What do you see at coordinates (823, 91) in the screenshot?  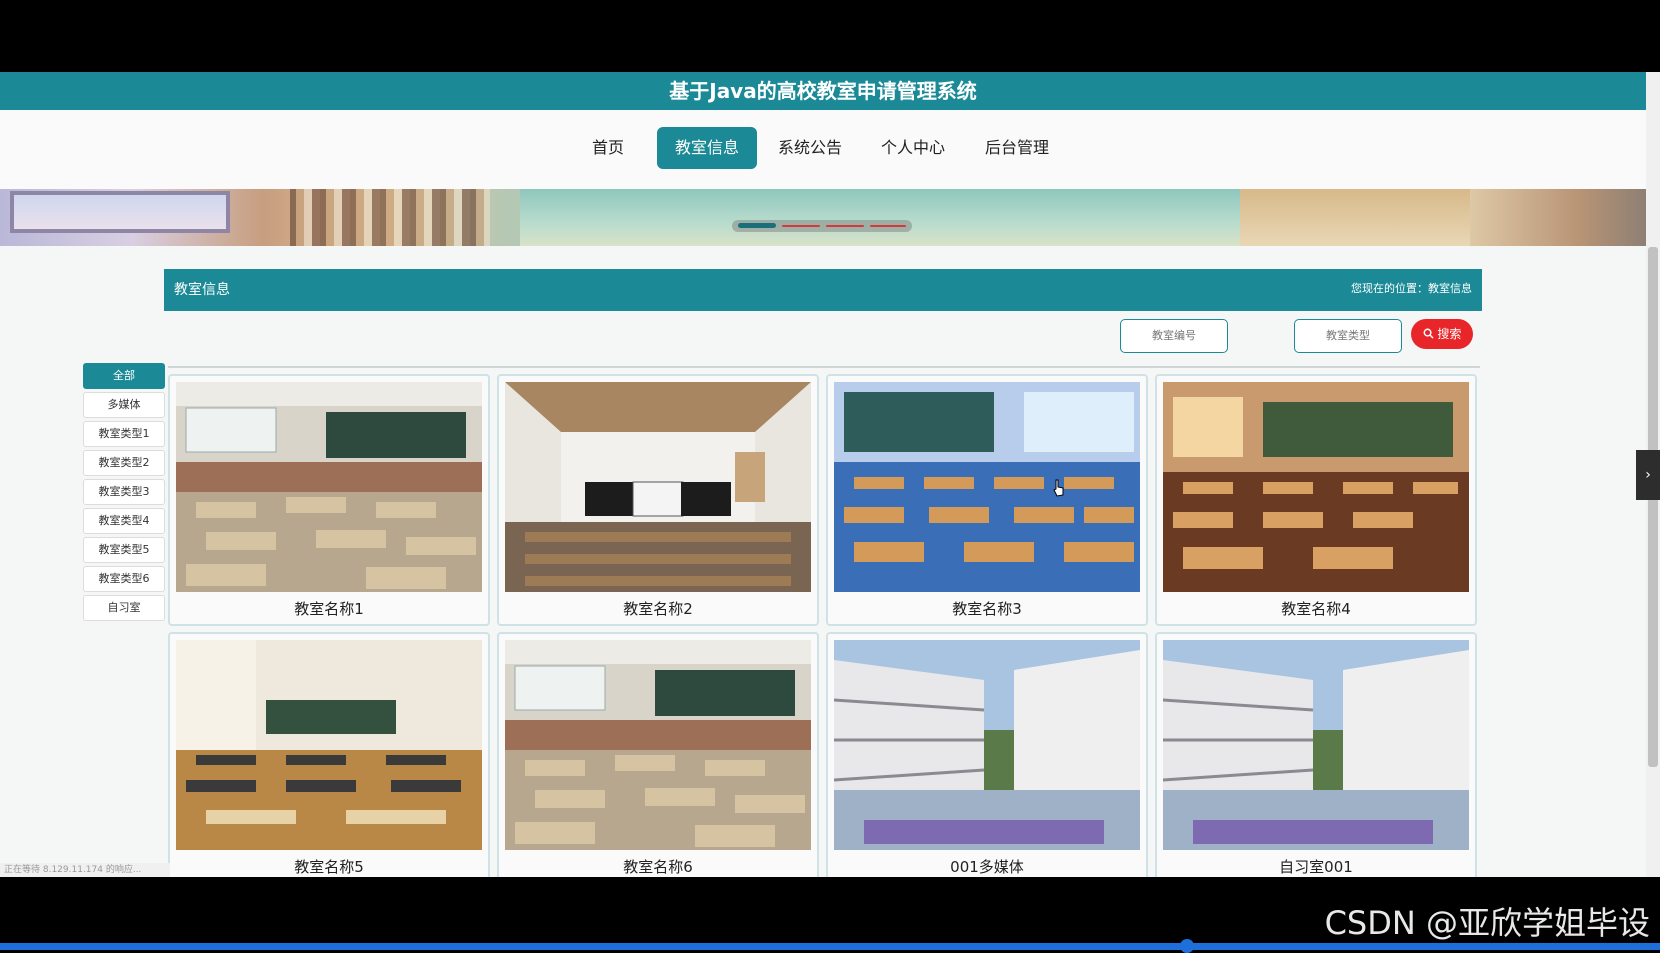 I see `site-title: 基于Java的高校教室申请管理系统` at bounding box center [823, 91].